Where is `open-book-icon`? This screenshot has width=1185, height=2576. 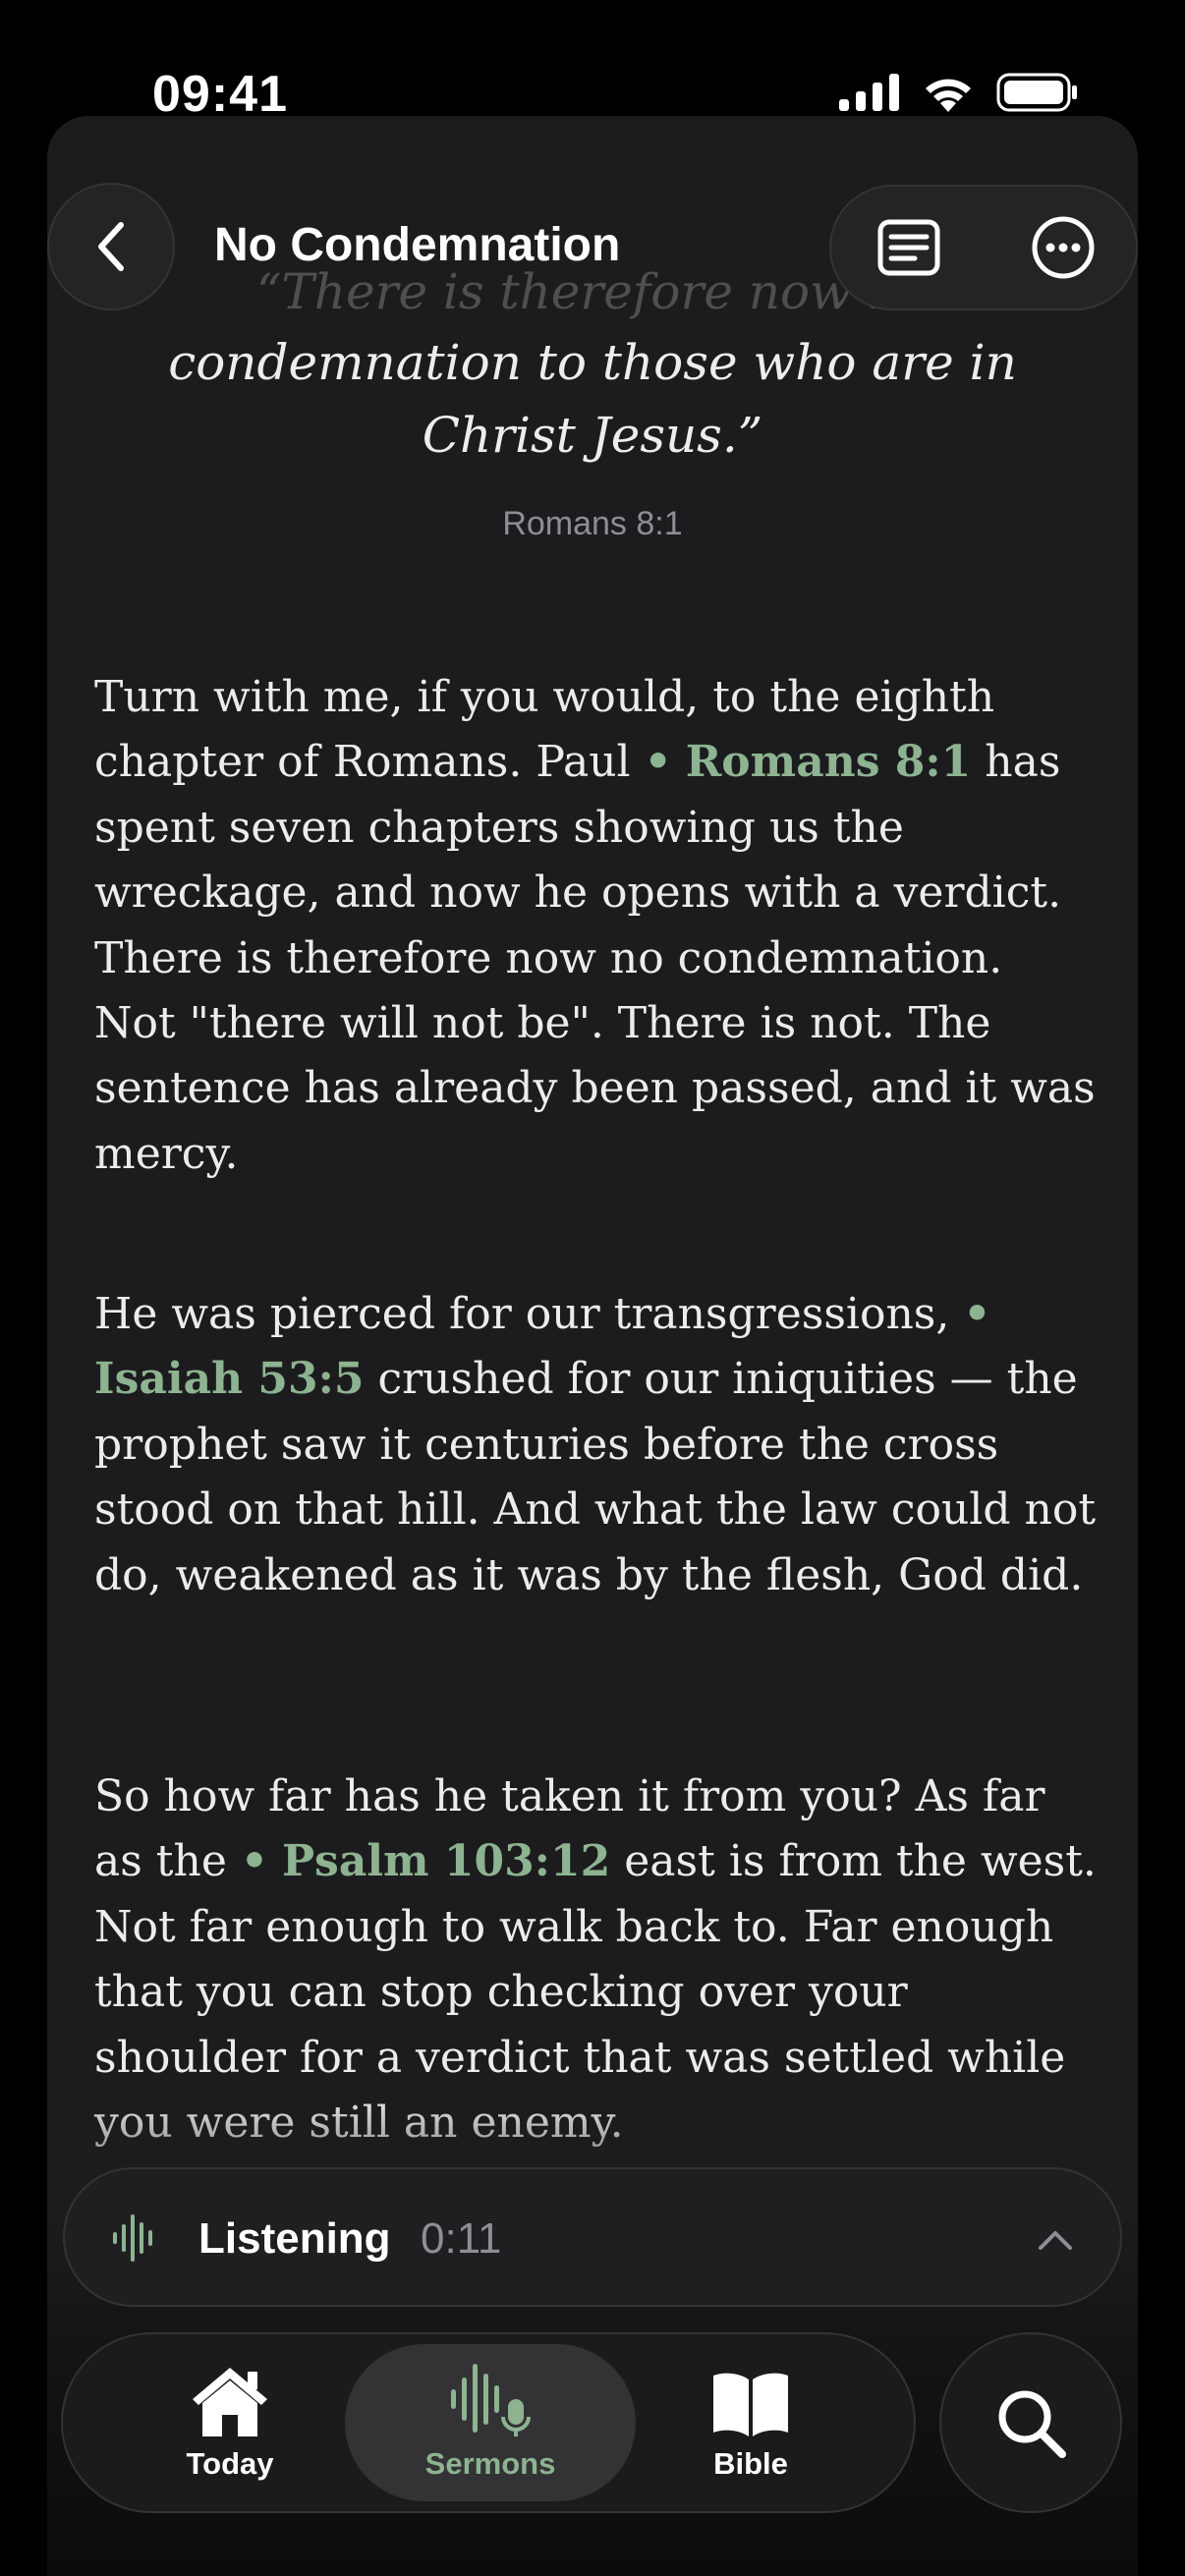 open-book-icon is located at coordinates (751, 2404).